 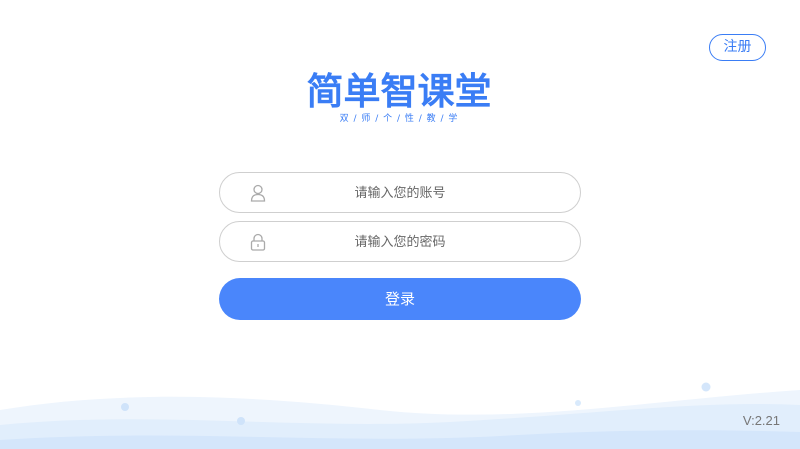 I want to click on password-input, so click(x=400, y=242).